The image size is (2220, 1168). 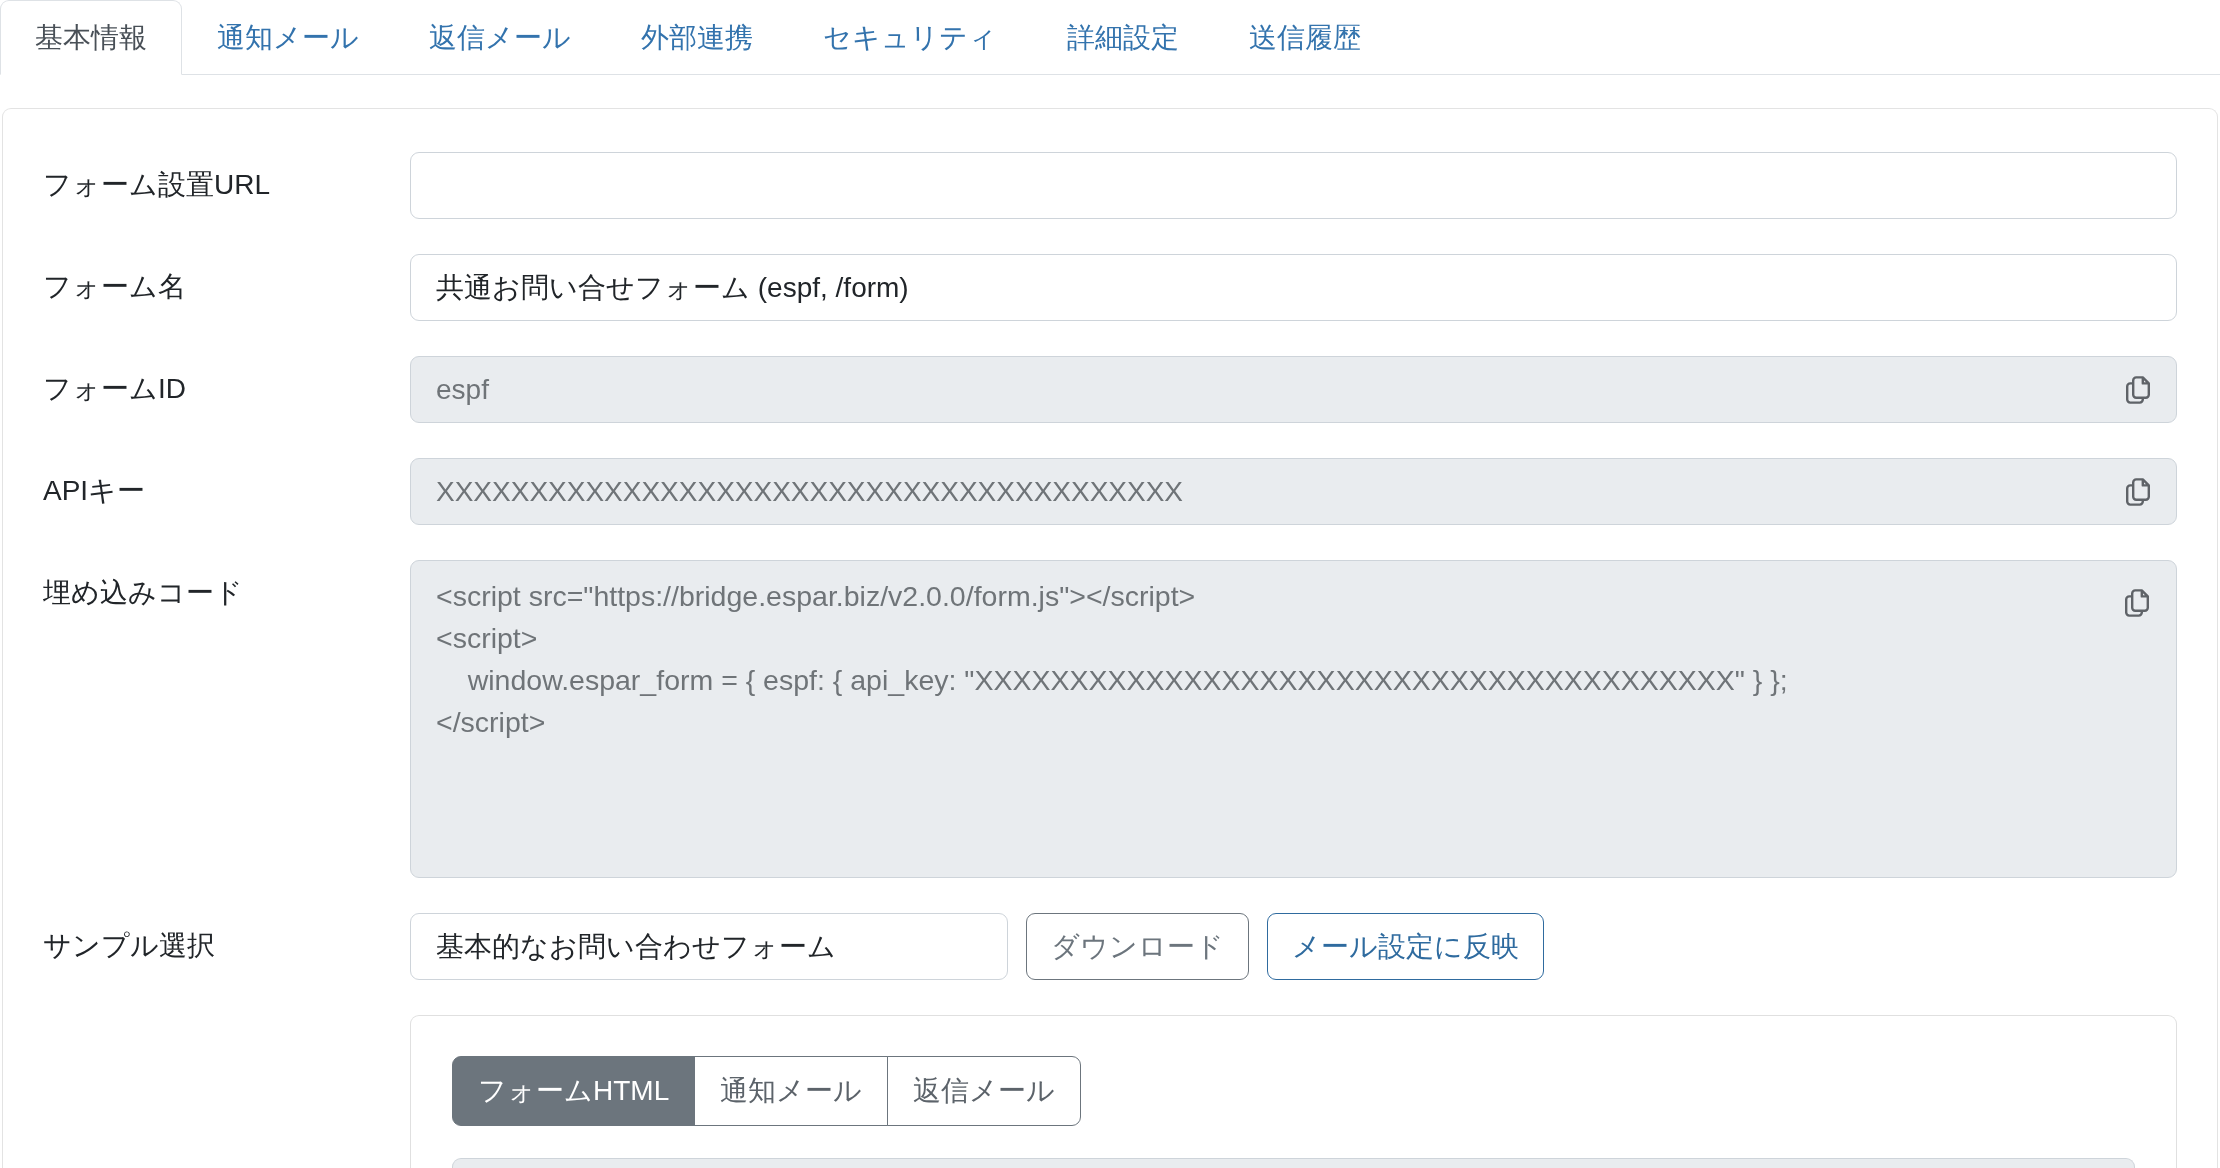 What do you see at coordinates (984, 1091) in the screenshot?
I see `preview-tab: 返信メール` at bounding box center [984, 1091].